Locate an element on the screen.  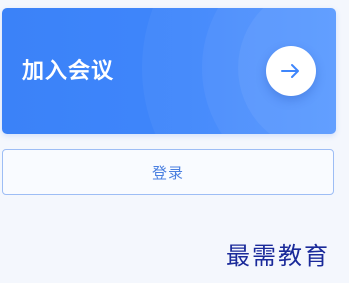
login-button-label: 登录 is located at coordinates (167, 172).